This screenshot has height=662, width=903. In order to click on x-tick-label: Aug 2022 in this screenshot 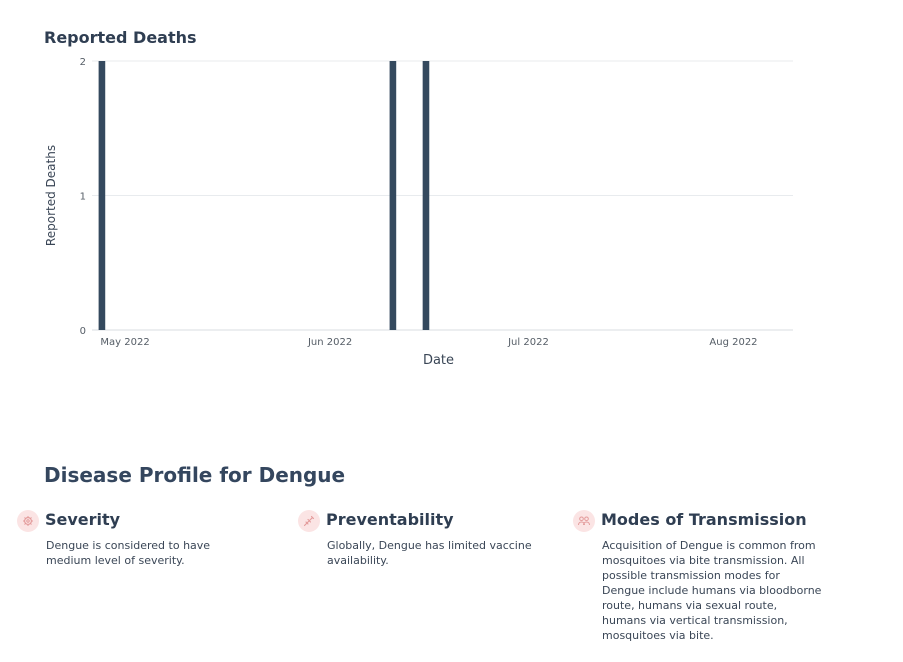, I will do `click(733, 342)`.